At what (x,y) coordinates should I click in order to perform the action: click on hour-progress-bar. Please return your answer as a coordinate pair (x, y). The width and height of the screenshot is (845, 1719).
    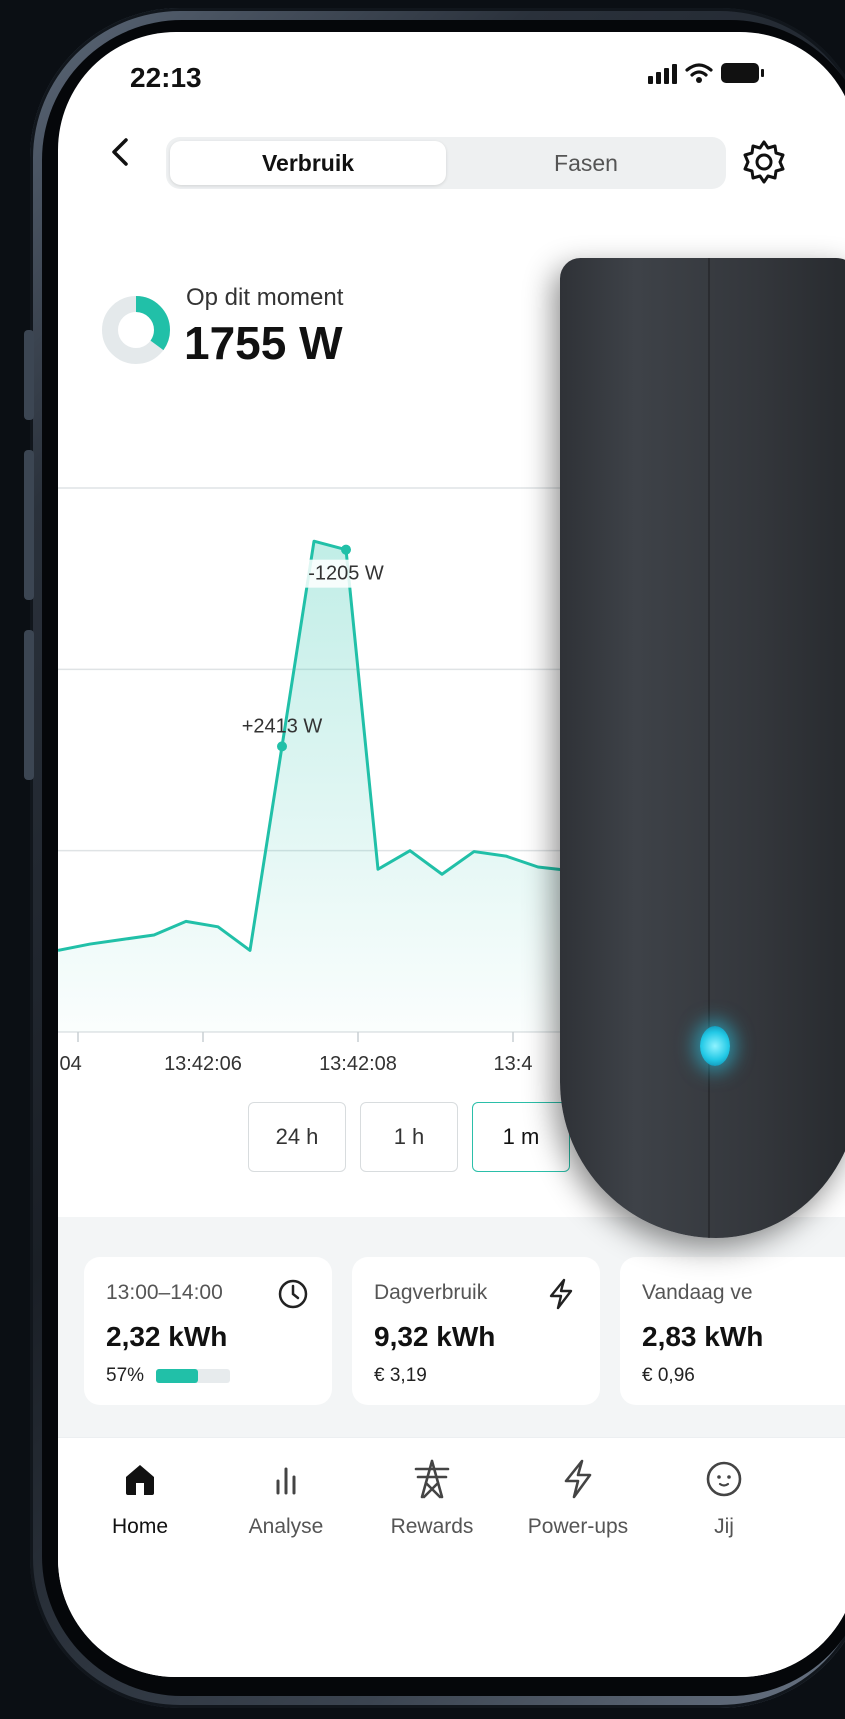
    Looking at the image, I should click on (193, 1376).